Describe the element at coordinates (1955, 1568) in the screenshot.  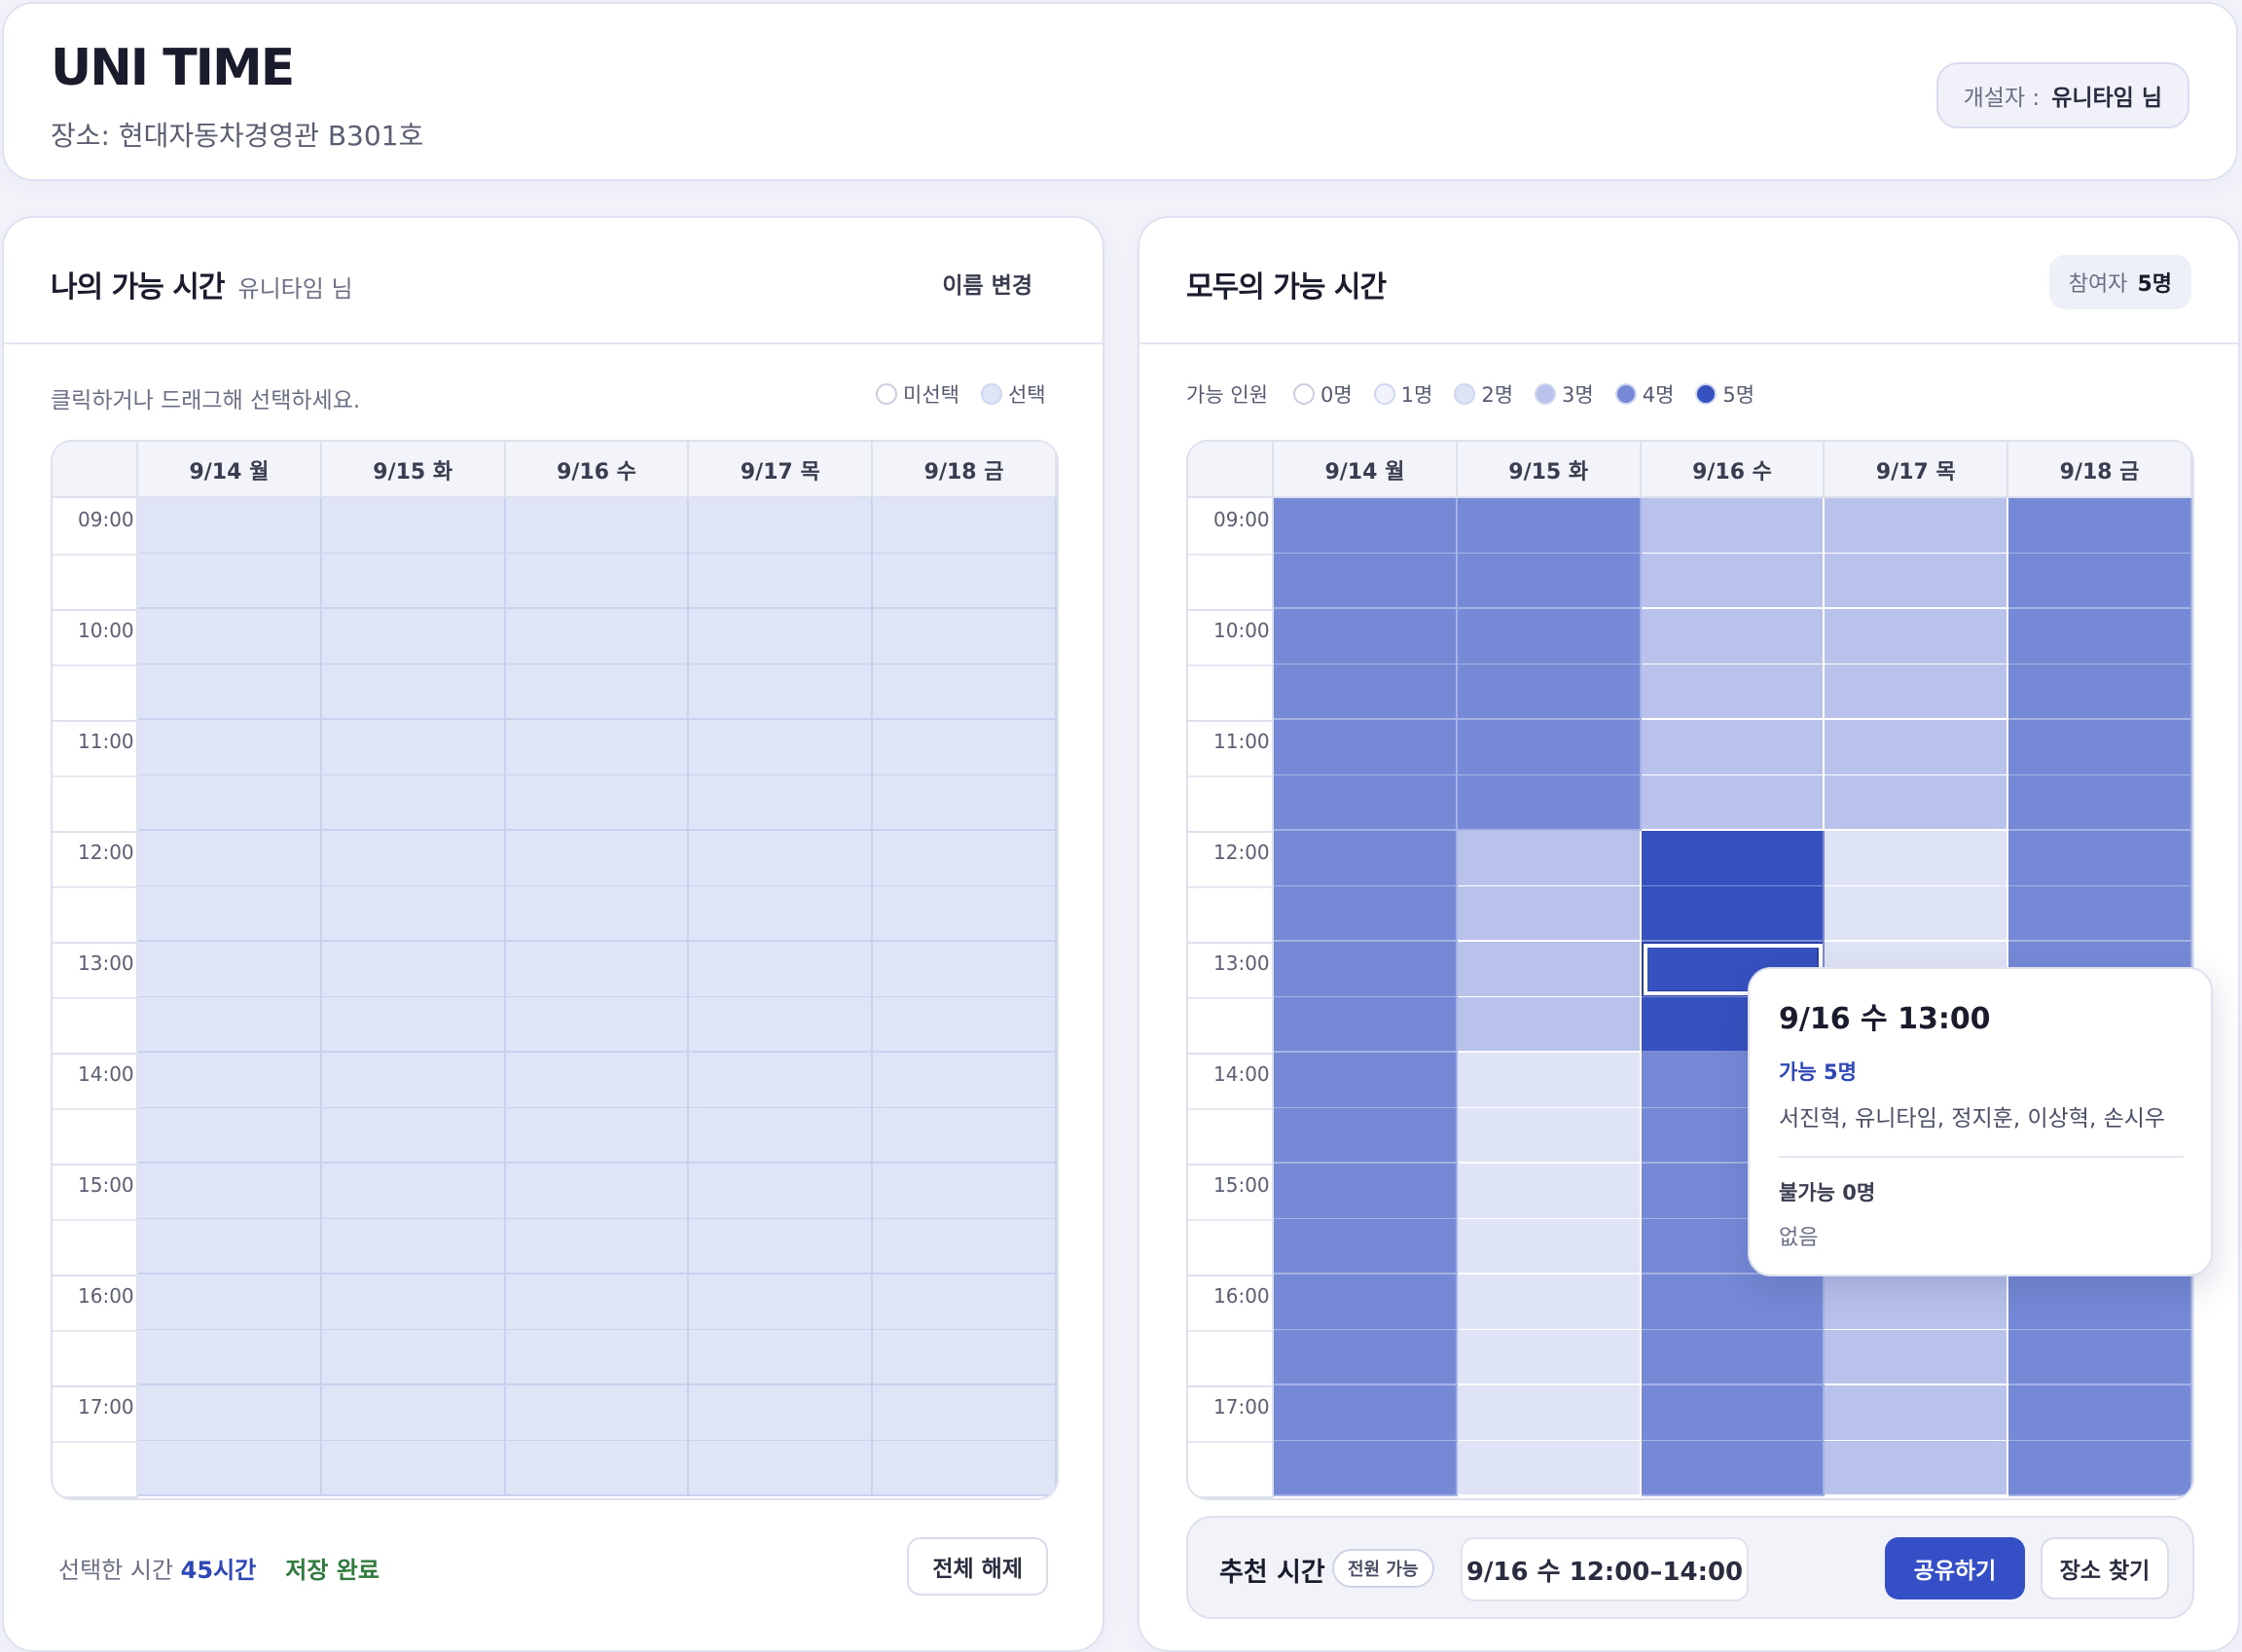
I see `share-button: 공유하기` at that location.